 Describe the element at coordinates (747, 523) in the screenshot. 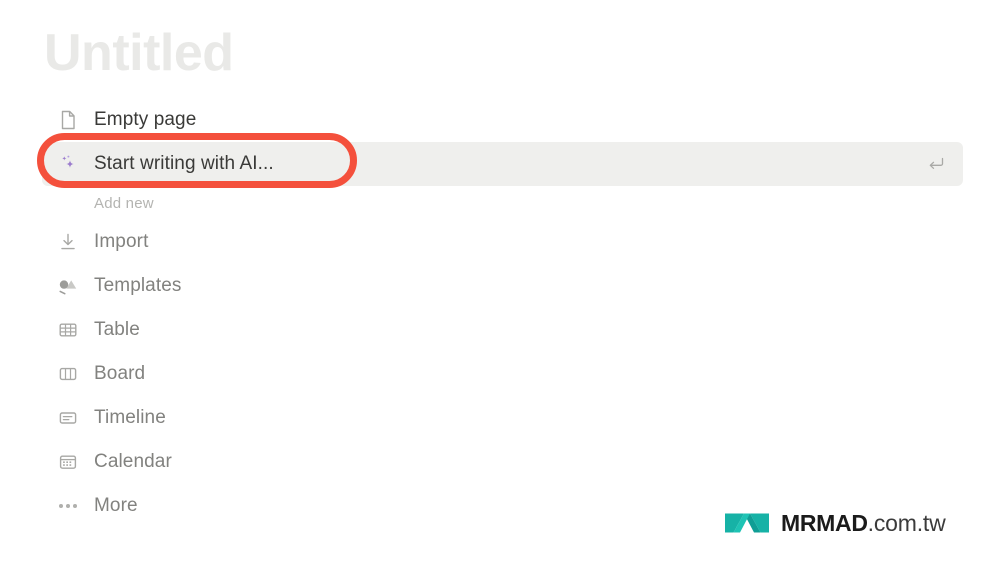

I see `mrmad-logo-mark` at that location.